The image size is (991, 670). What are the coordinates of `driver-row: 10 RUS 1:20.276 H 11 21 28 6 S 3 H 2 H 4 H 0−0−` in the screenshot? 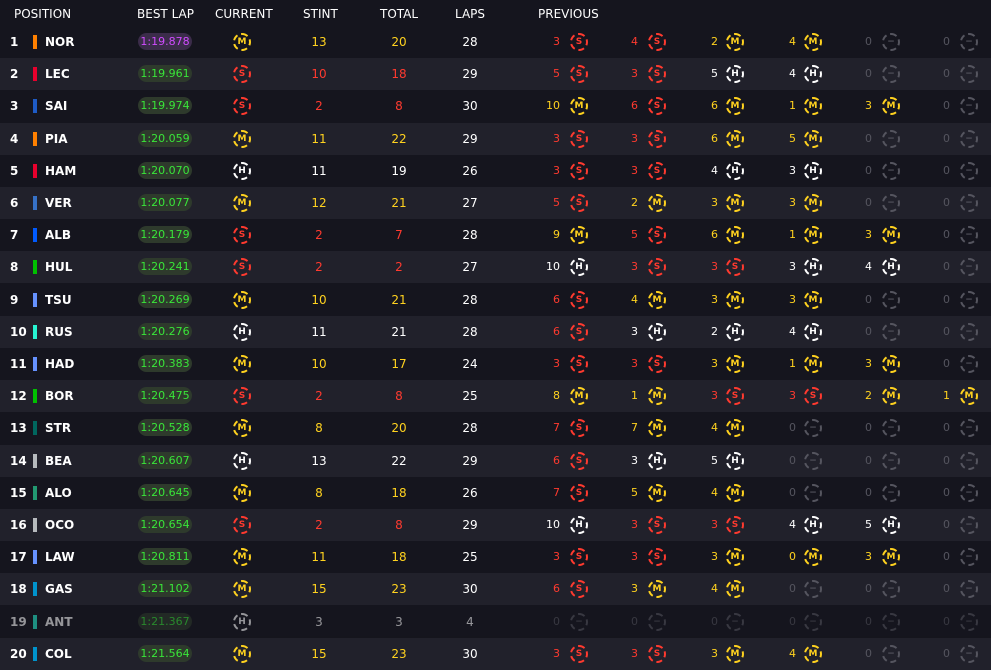 It's located at (495, 331).